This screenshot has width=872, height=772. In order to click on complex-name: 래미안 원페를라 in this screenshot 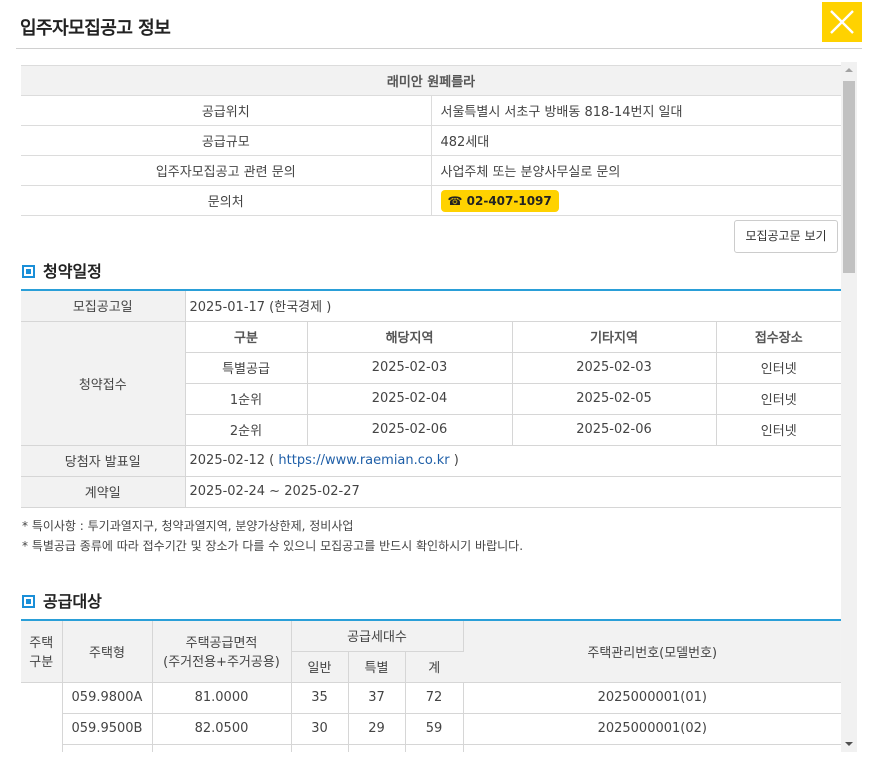, I will do `click(431, 80)`.